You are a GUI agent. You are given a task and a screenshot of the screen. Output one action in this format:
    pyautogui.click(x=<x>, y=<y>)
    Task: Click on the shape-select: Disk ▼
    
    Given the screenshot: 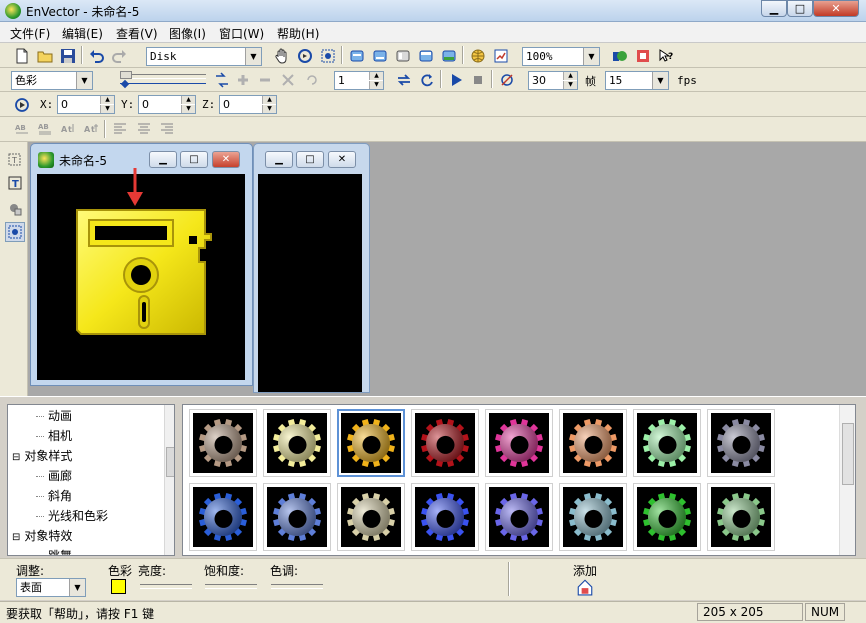 What is the action you would take?
    pyautogui.click(x=204, y=56)
    